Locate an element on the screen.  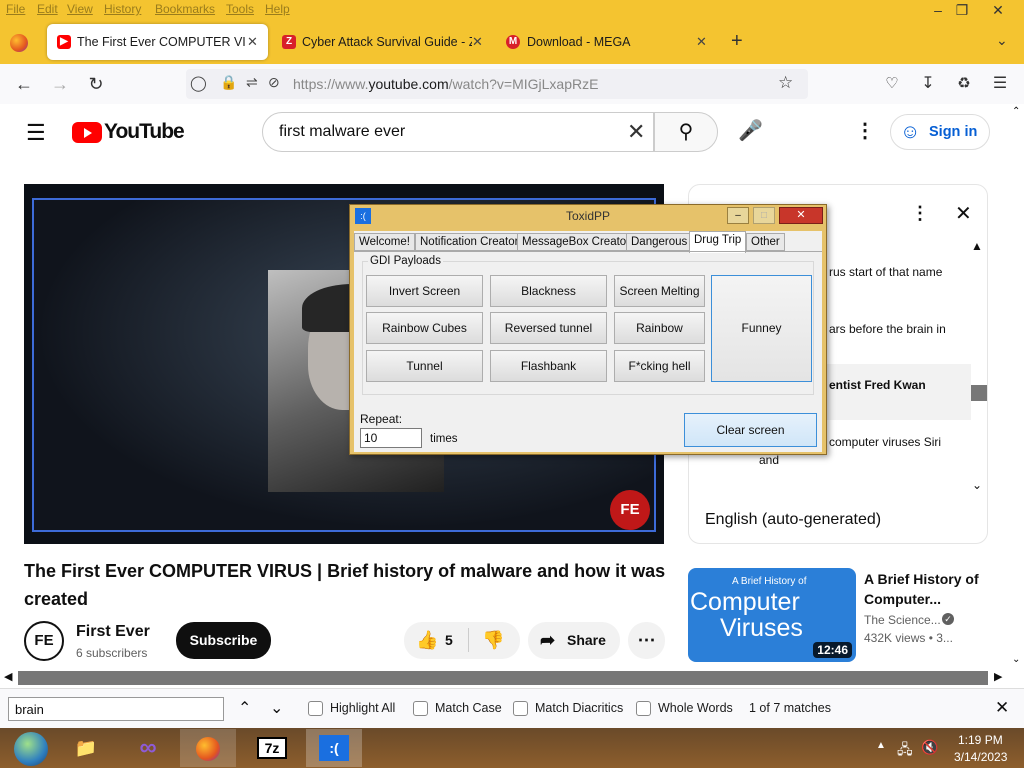
highlight-all-label: Highlight All is located at coordinates (362, 708).